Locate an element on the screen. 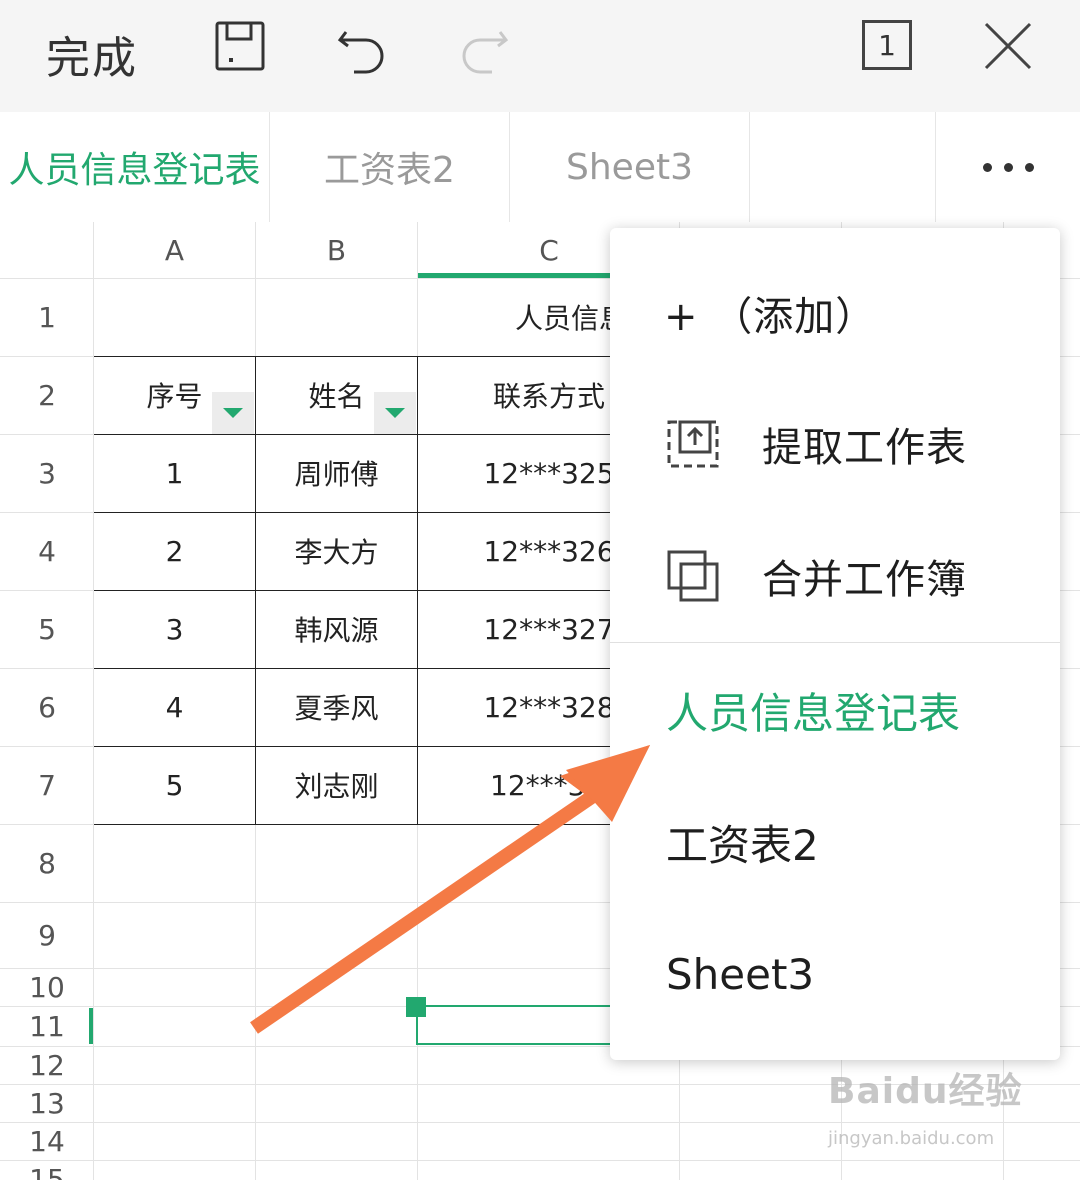 The height and width of the screenshot is (1180, 1080). redo-icon is located at coordinates (484, 46).